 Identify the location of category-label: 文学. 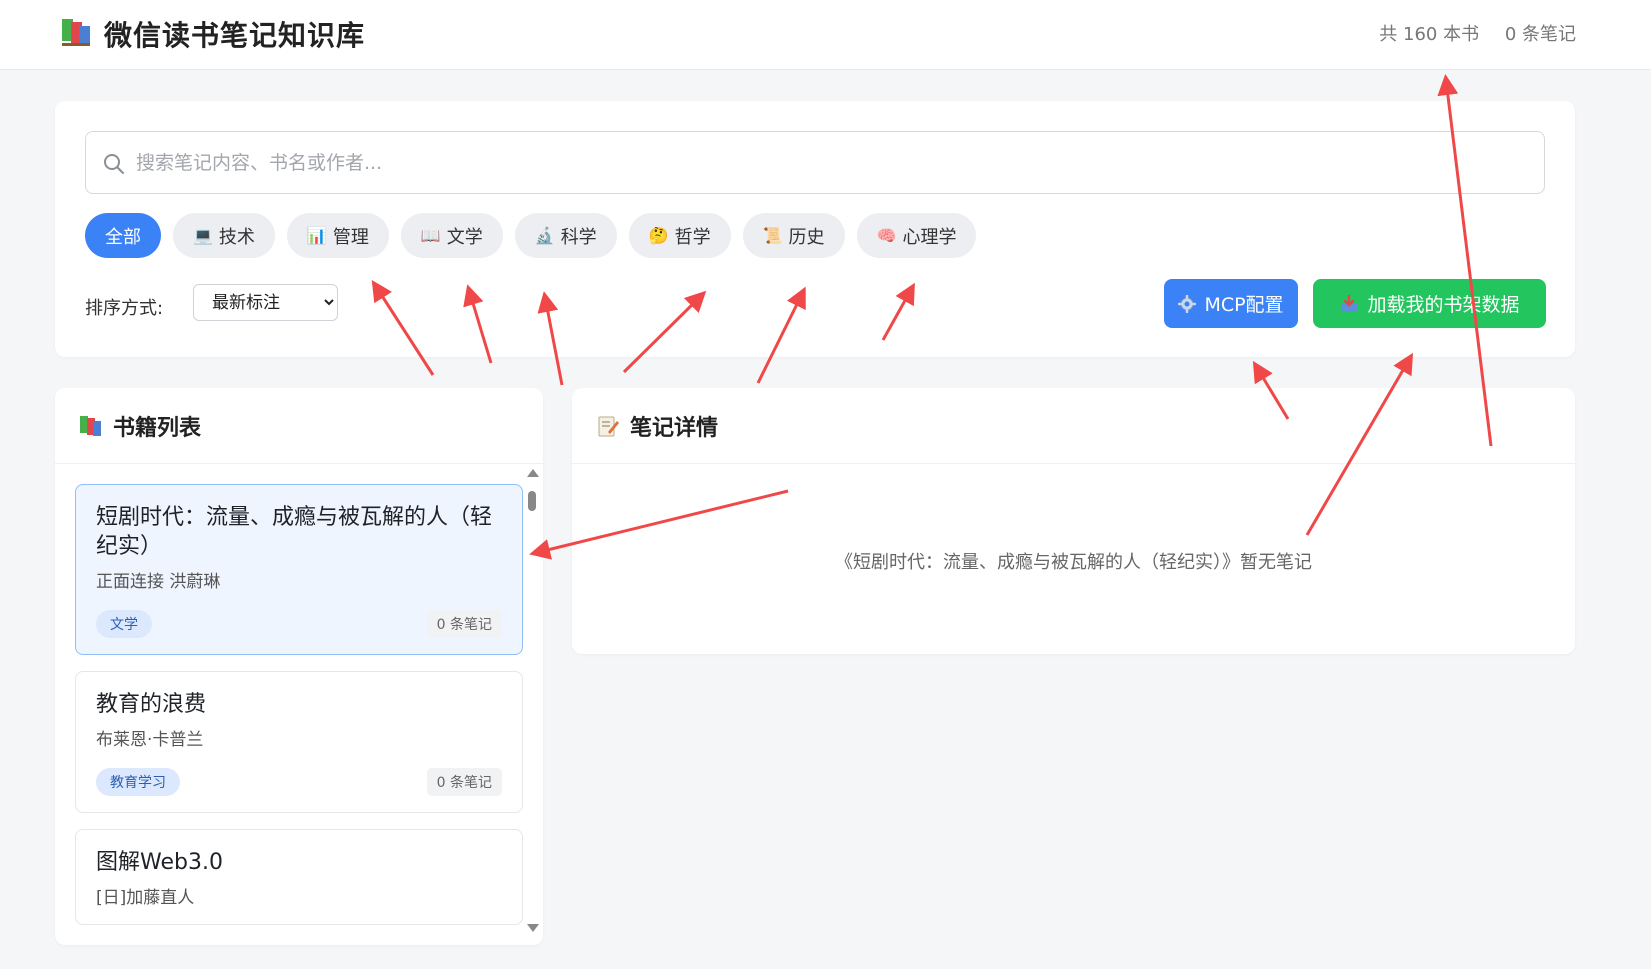
(464, 237).